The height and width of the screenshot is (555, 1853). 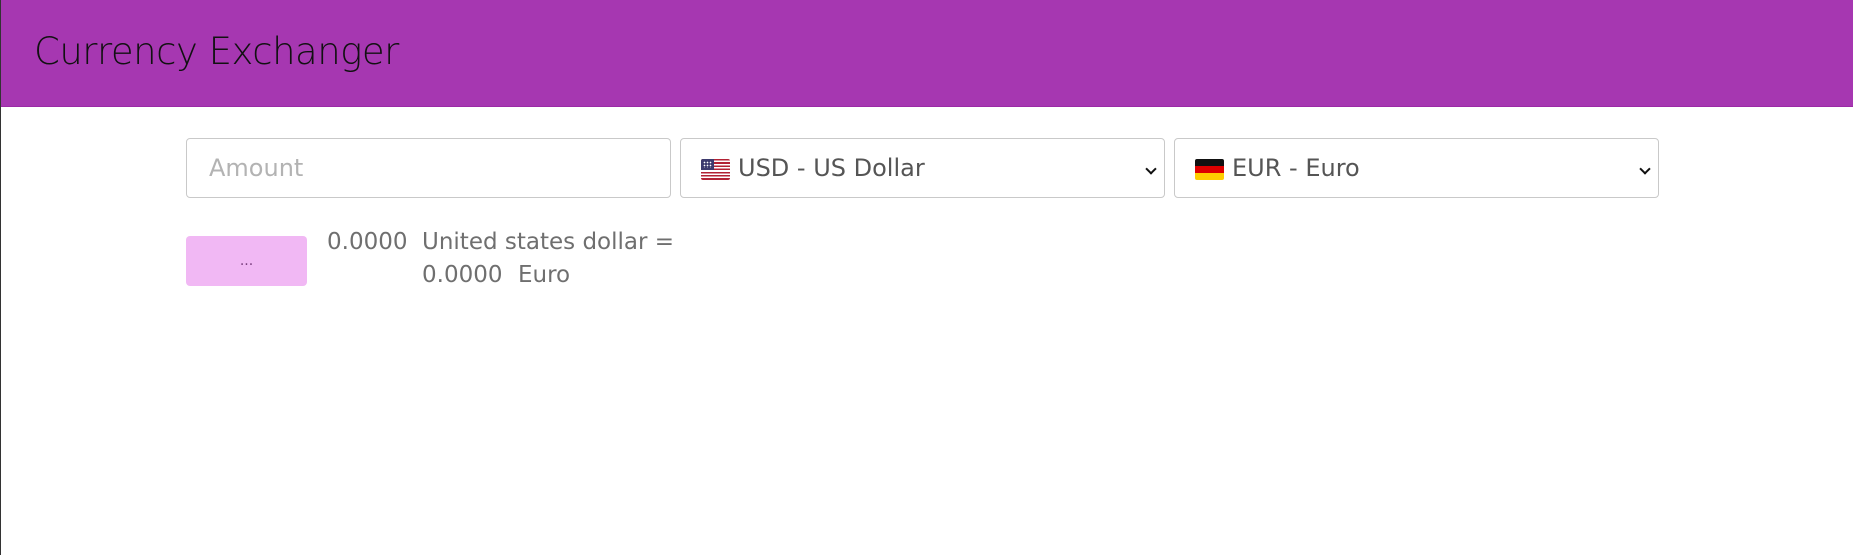 I want to click on result-to-currency-name: Euro, so click(x=544, y=275).